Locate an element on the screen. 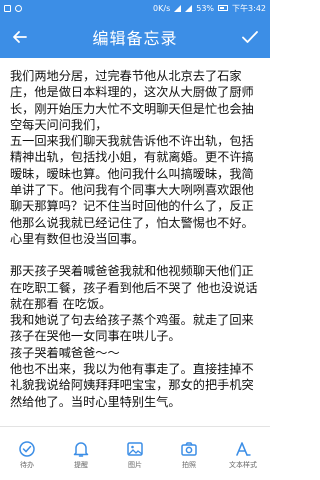 Image resolution: width=320 pixels, height=480 pixels. camera-button: 拍照 is located at coordinates (189, 455).